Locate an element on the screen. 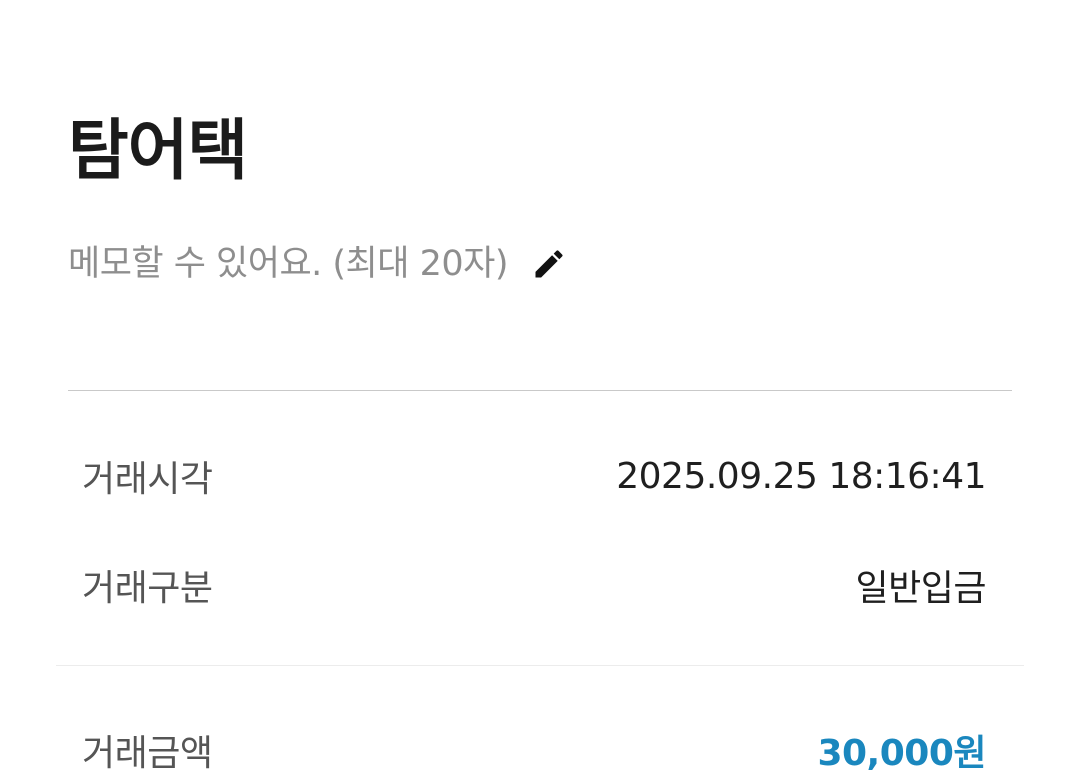 The width and height of the screenshot is (1080, 781). memo-row: 메모할 수 있어요. (최대 20자) is located at coordinates (318, 264).